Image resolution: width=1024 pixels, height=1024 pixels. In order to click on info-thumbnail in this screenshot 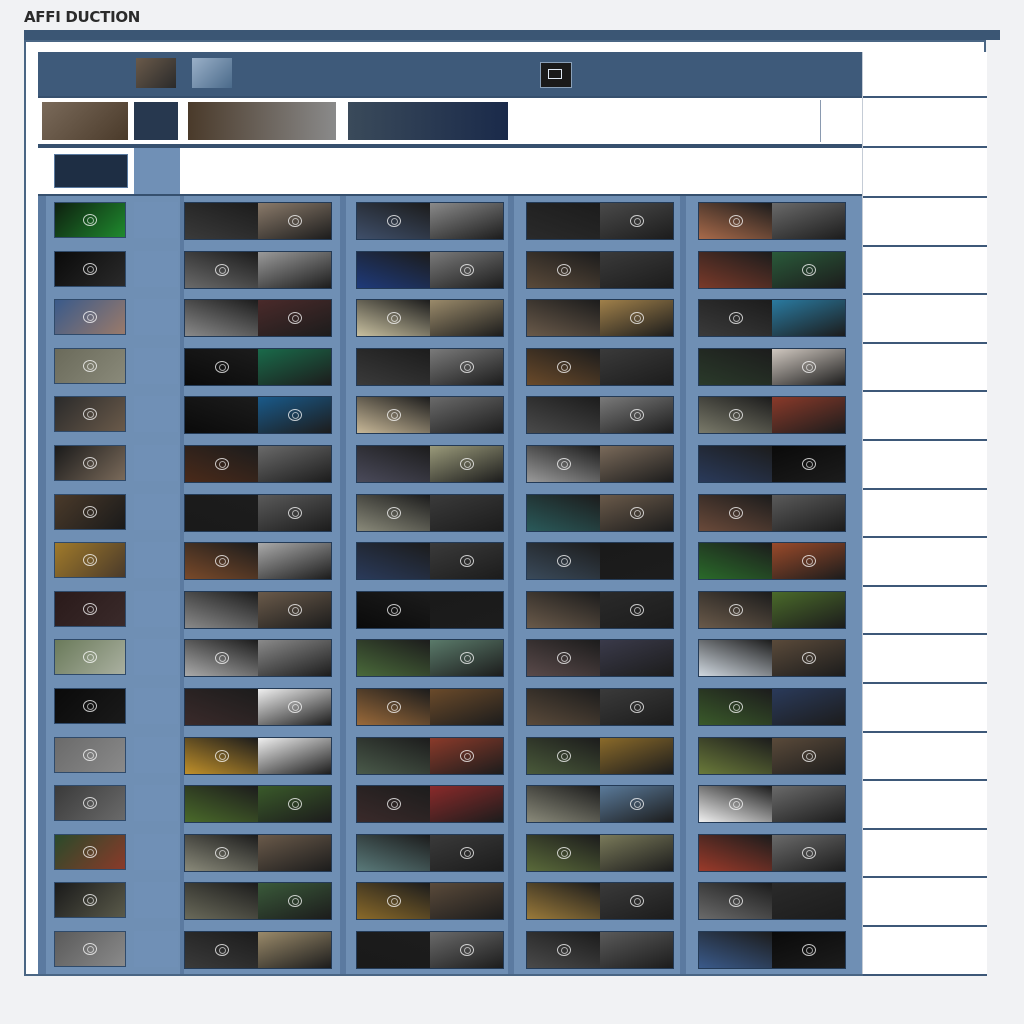, I will do `click(85, 121)`.